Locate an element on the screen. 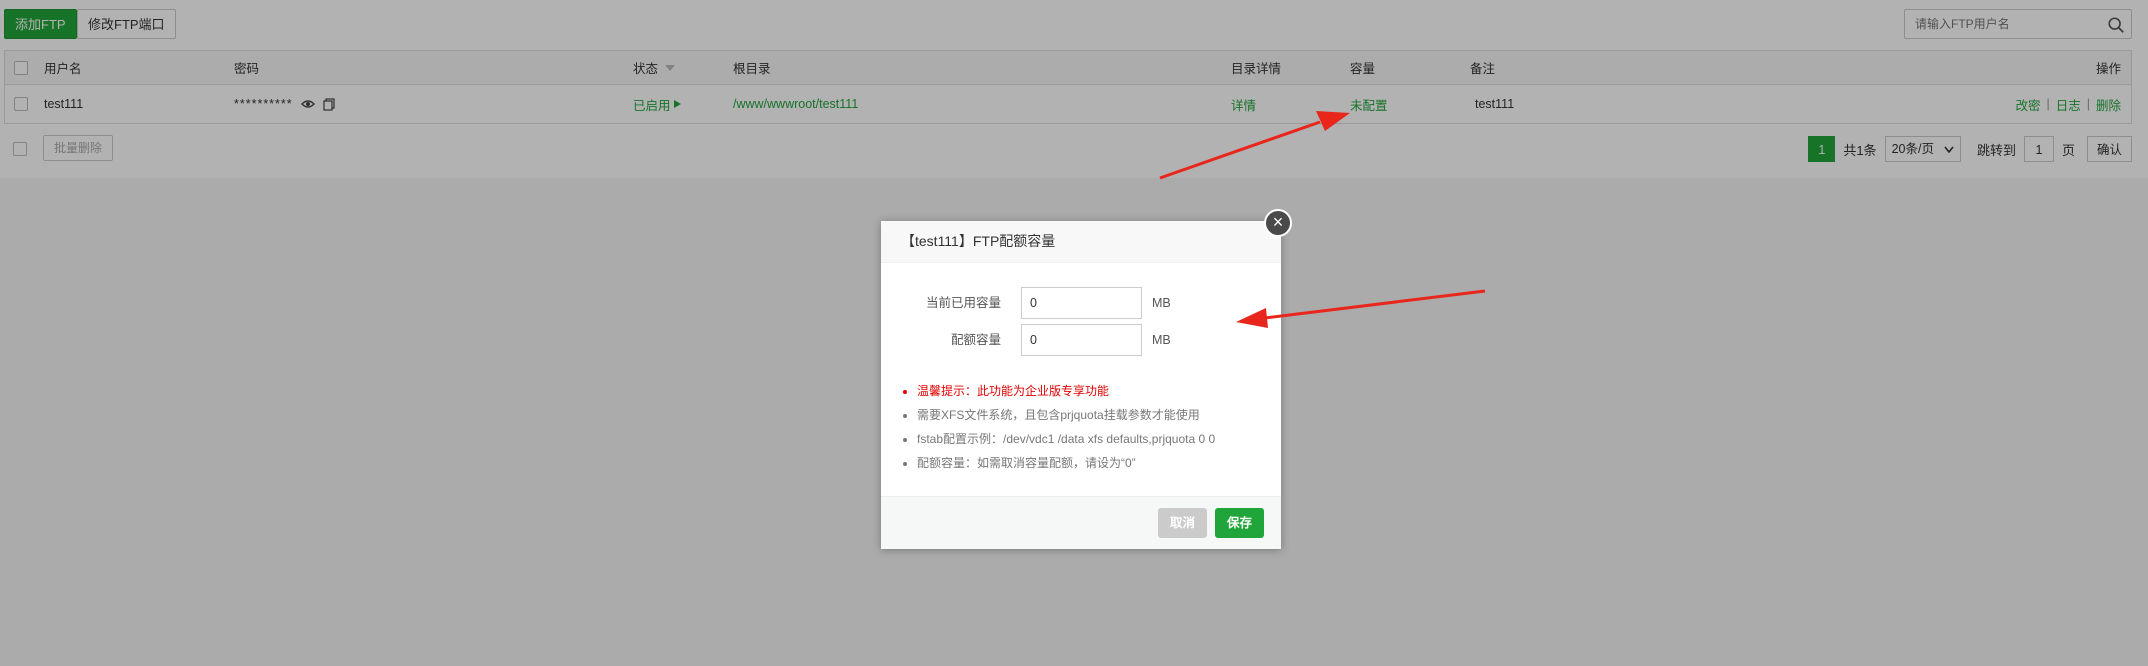  tip-enterprise: 温馨提示：此功能为企业版专享功能 is located at coordinates (1066, 391).